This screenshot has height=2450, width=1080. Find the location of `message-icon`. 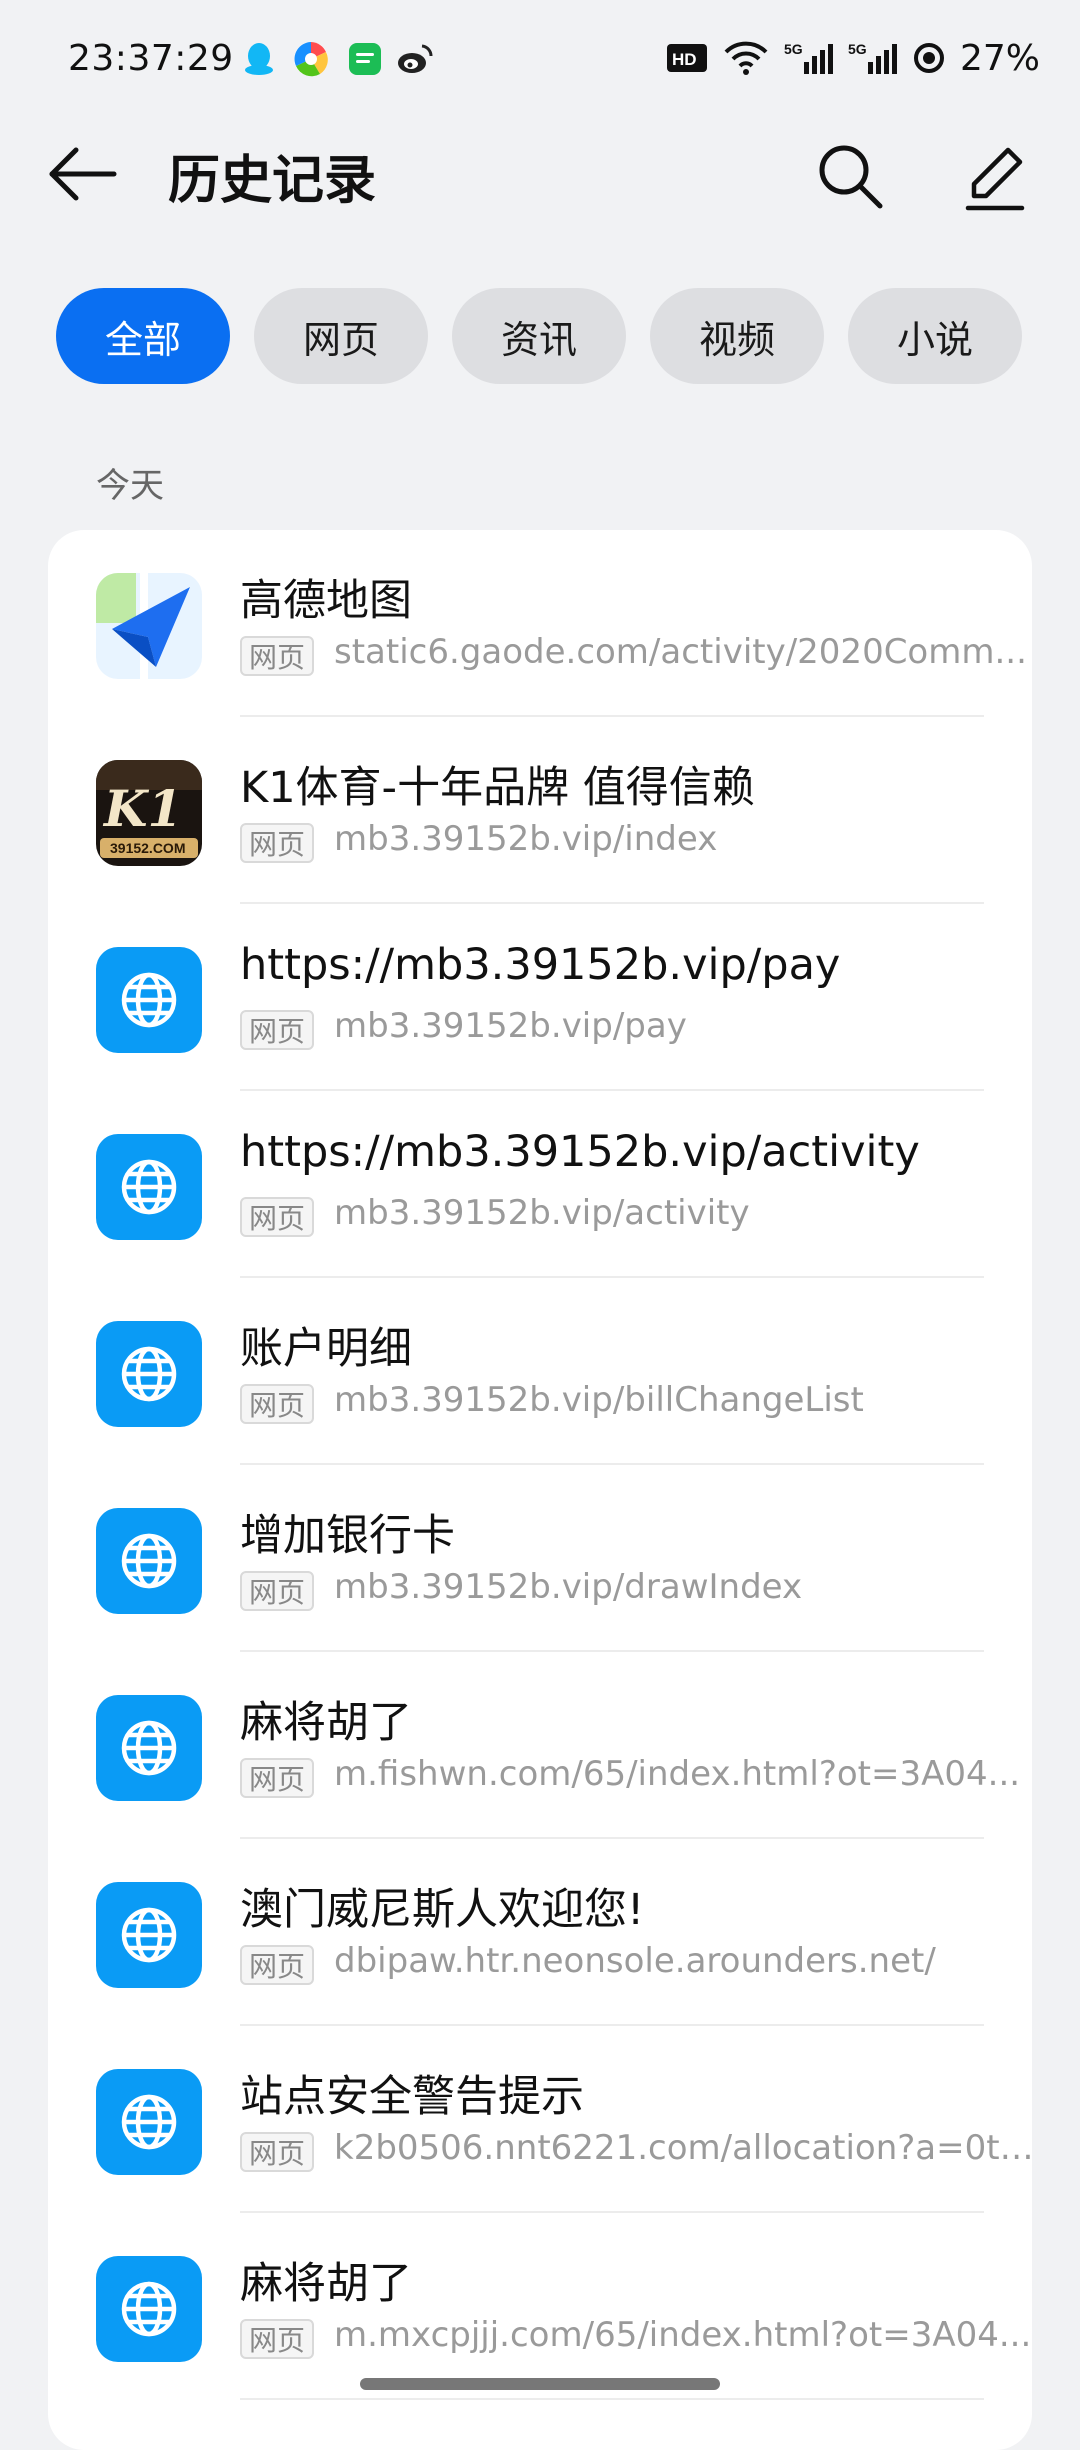

message-icon is located at coordinates (365, 59).